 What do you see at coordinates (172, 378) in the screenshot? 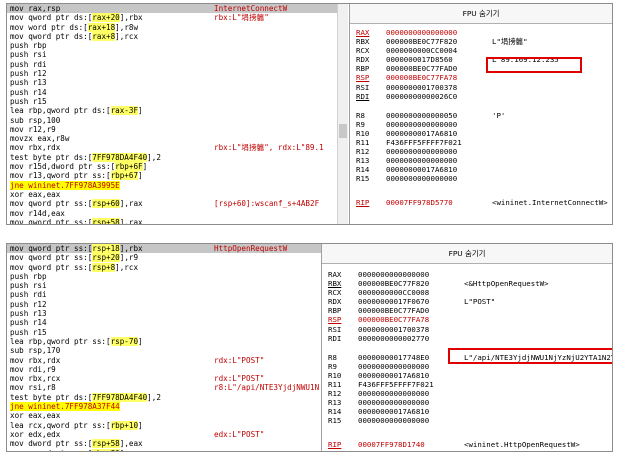
I see `disasm-line: mov rbx,rcx rdx:L"POST"` at bounding box center [172, 378].